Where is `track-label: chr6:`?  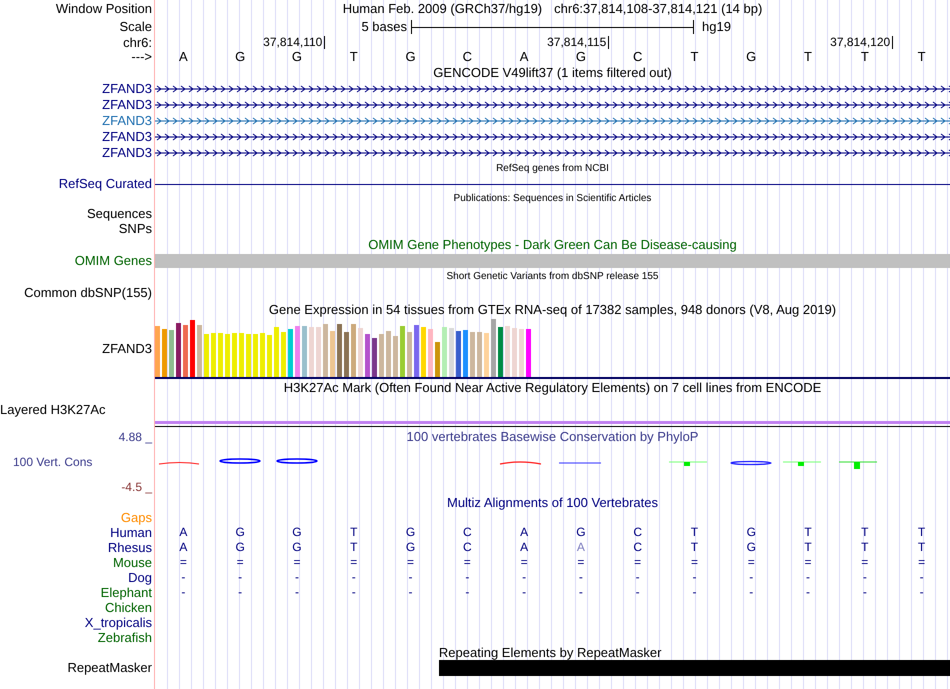
track-label: chr6: is located at coordinates (137, 43).